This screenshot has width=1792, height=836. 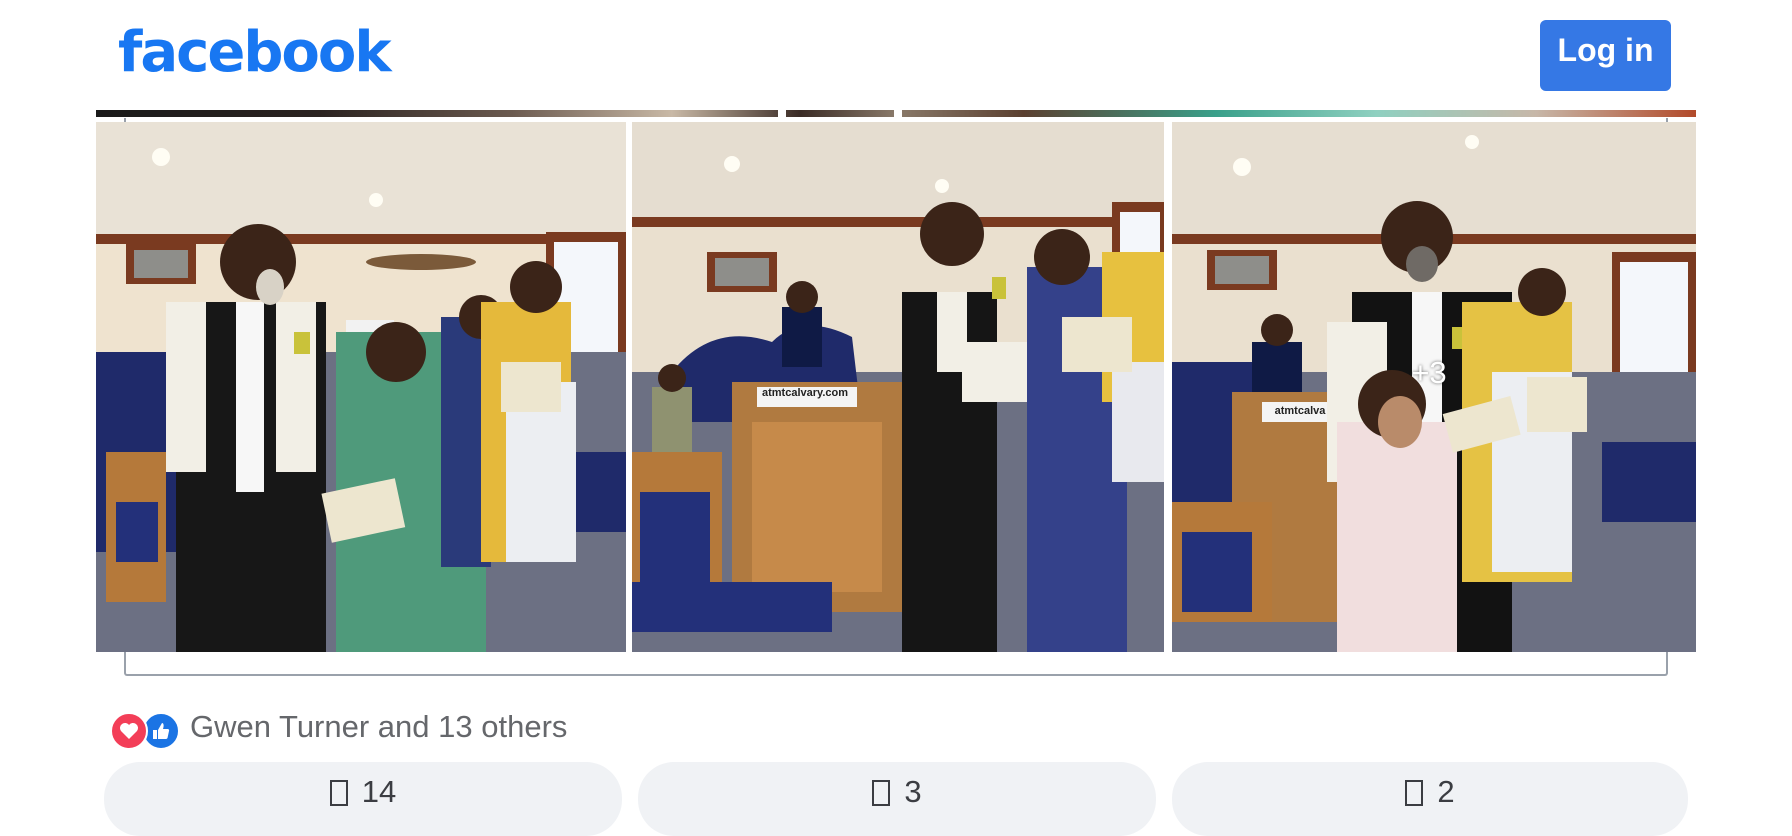 I want to click on pulpit-sign: atmtcalva, so click(x=1300, y=411).